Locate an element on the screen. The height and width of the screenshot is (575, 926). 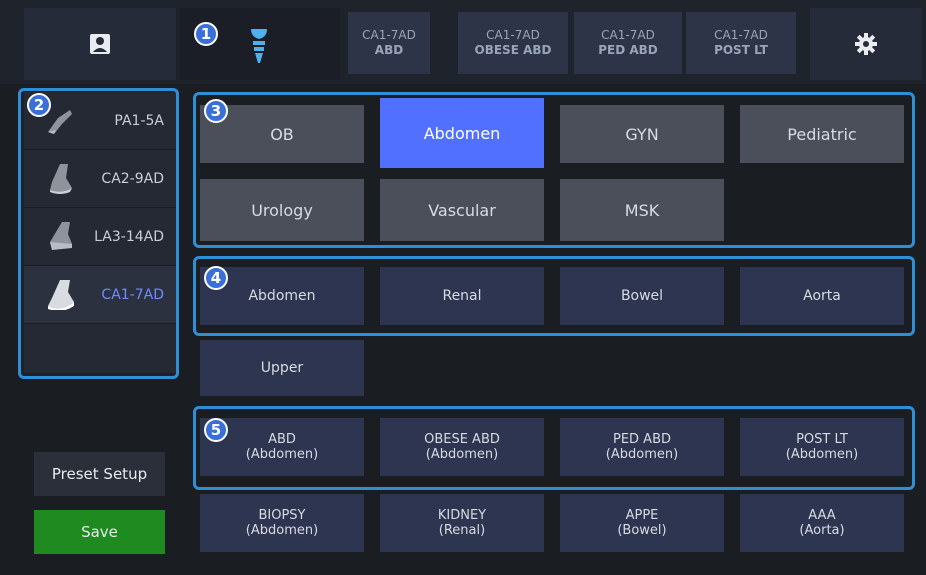
probe-label: LA3-14AD is located at coordinates (129, 236).